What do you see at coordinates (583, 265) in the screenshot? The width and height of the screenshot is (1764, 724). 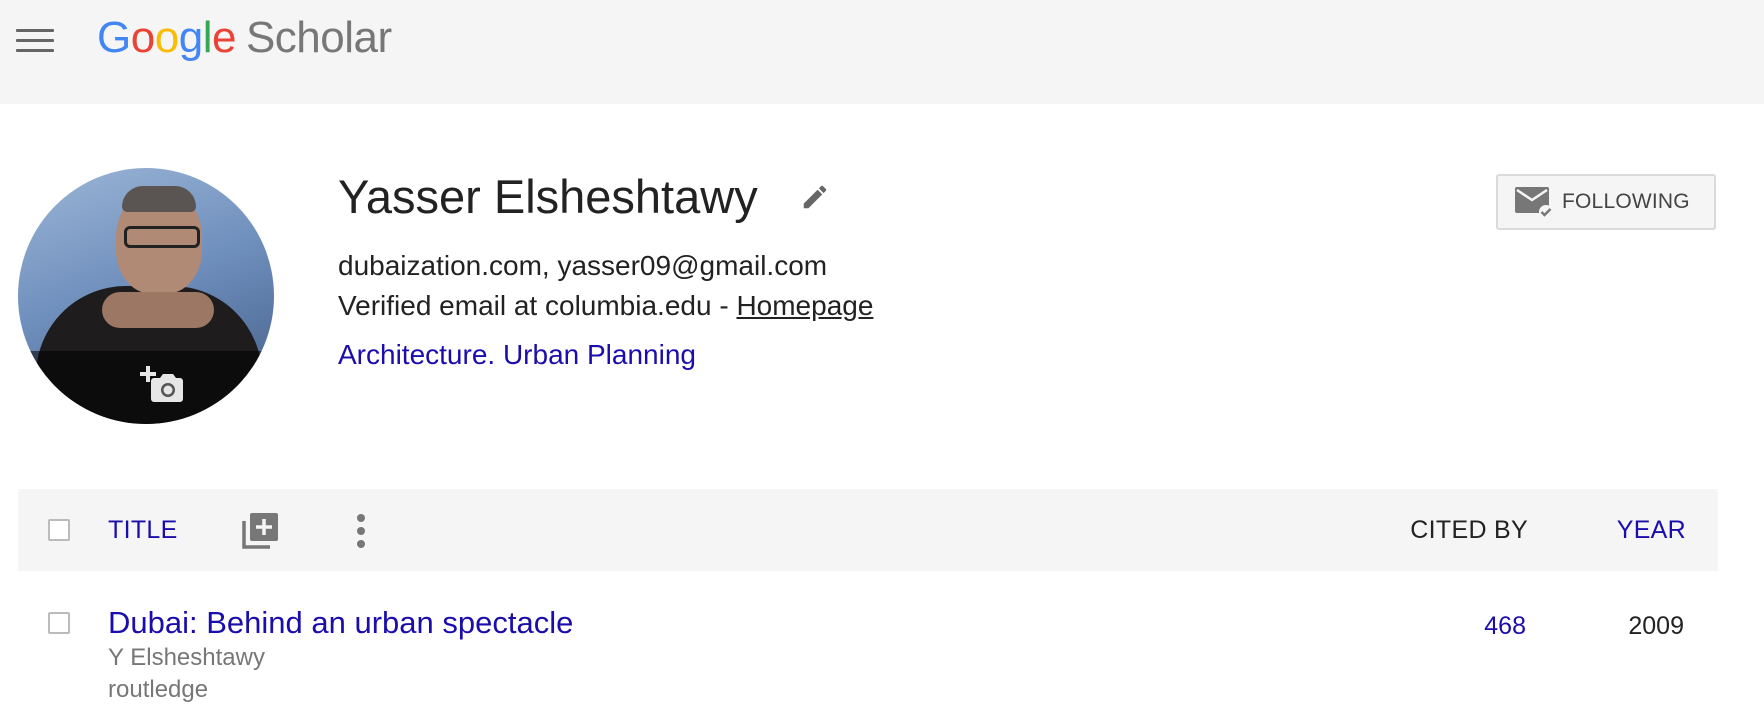 I see `profile-affiliation: dubaization.com, yasser09@gmail.com` at bounding box center [583, 265].